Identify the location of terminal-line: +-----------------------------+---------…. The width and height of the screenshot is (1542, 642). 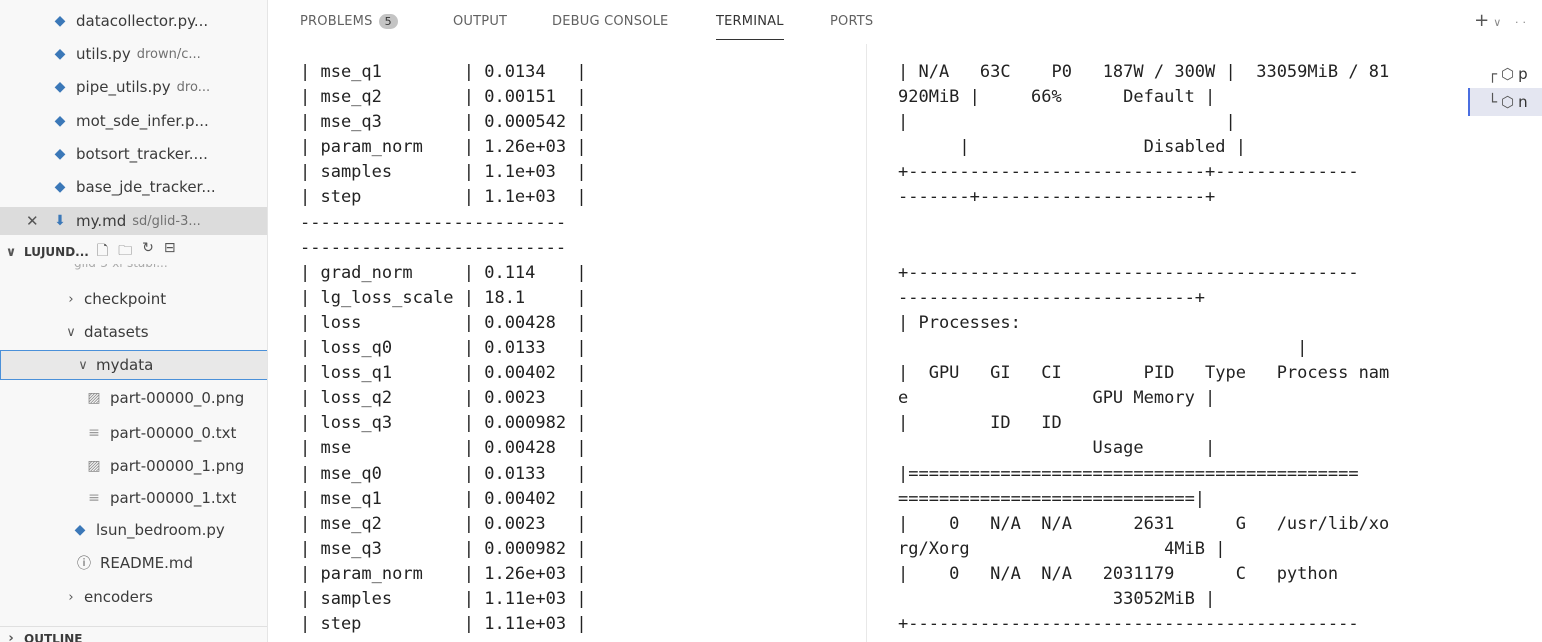
(1128, 172).